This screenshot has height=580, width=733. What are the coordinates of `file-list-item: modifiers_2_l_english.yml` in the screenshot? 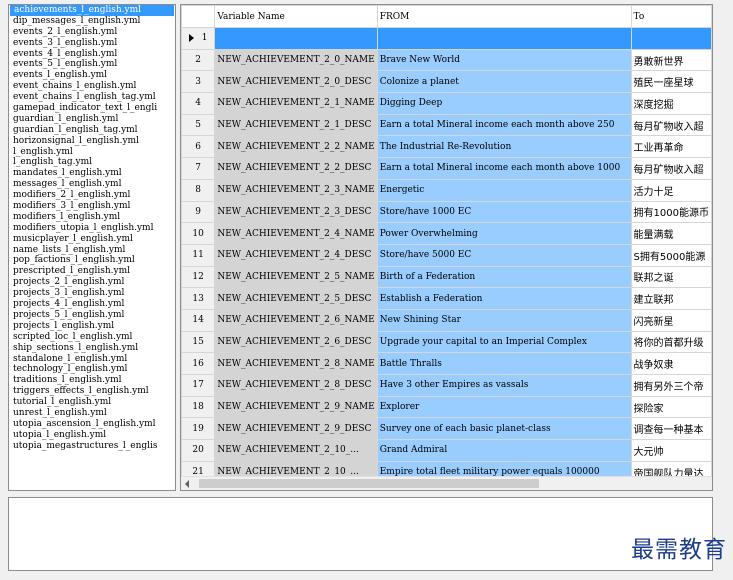 It's located at (92, 195).